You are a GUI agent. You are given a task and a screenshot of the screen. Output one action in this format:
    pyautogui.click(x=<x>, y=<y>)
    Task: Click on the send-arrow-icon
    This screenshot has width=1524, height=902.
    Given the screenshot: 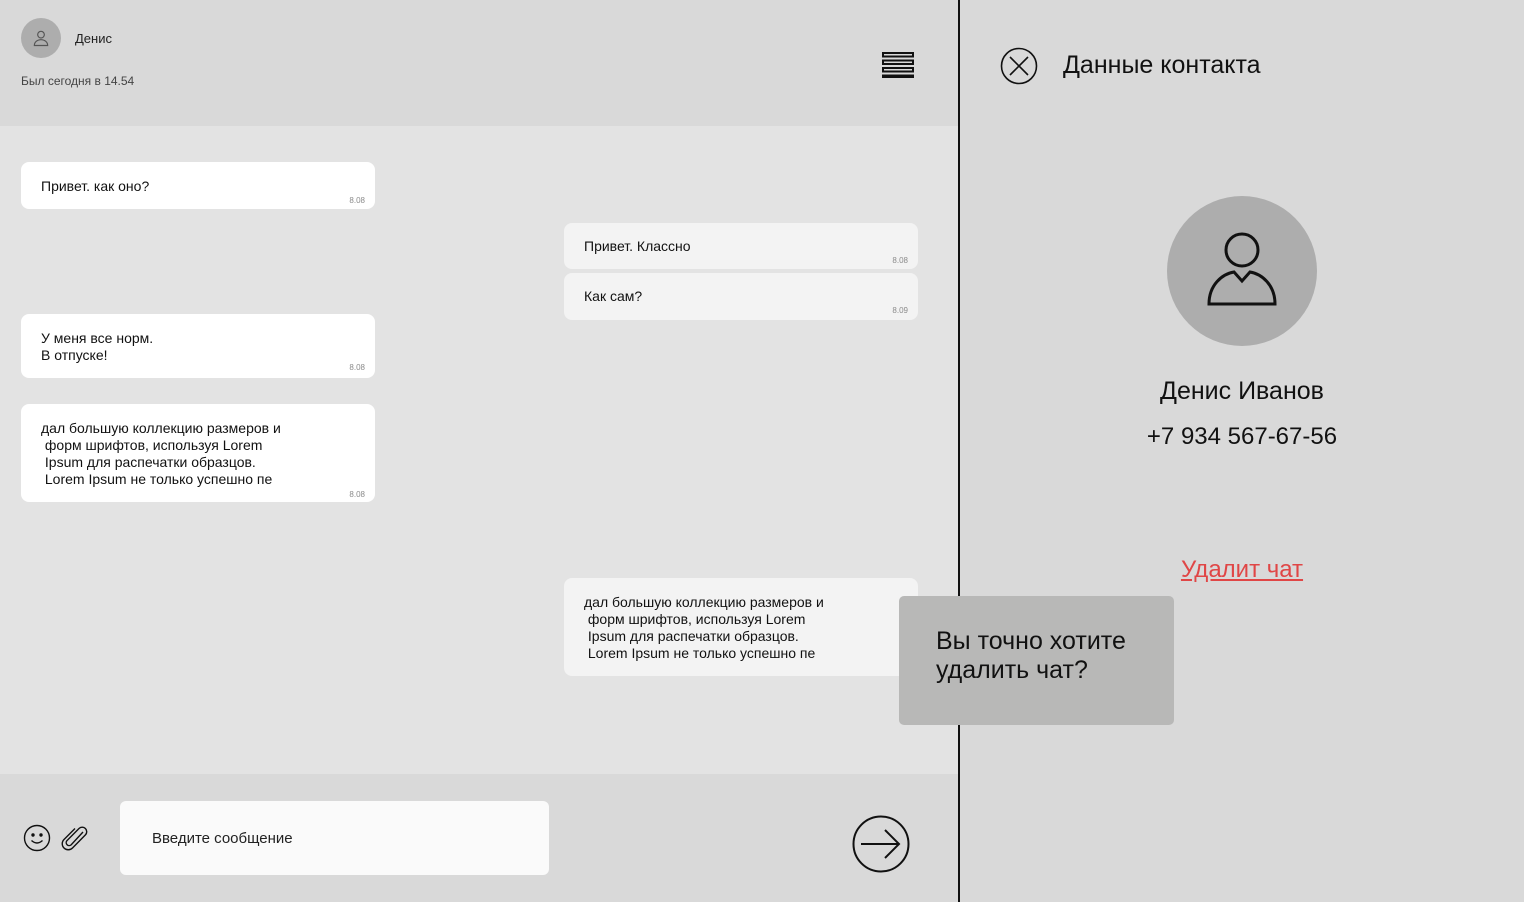 What is the action you would take?
    pyautogui.click(x=881, y=844)
    